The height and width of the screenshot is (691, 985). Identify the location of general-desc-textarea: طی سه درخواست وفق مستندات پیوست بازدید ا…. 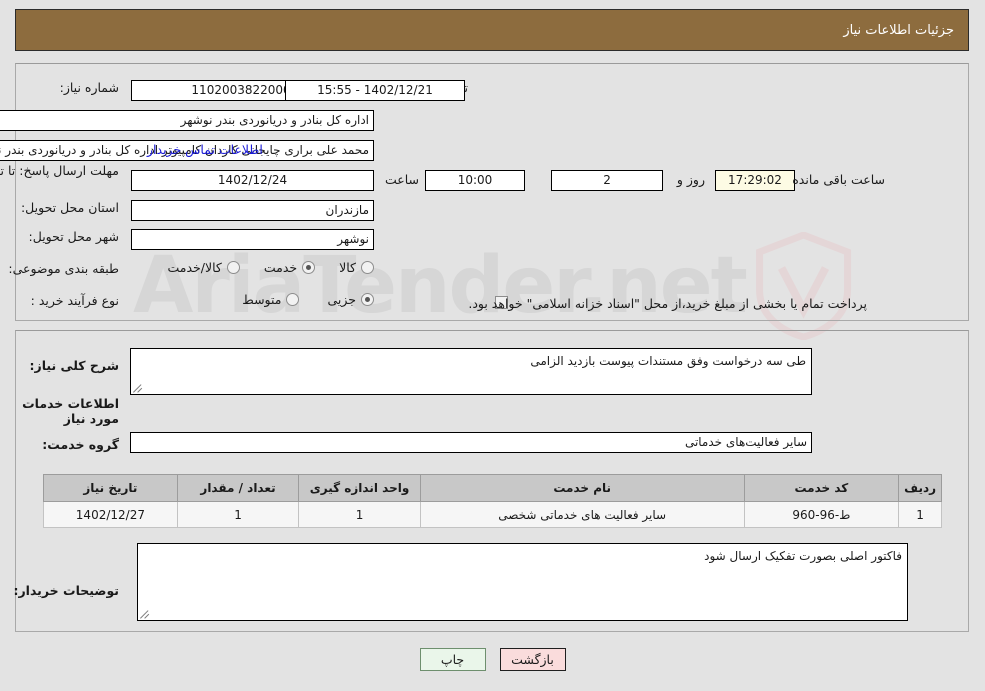
(471, 371).